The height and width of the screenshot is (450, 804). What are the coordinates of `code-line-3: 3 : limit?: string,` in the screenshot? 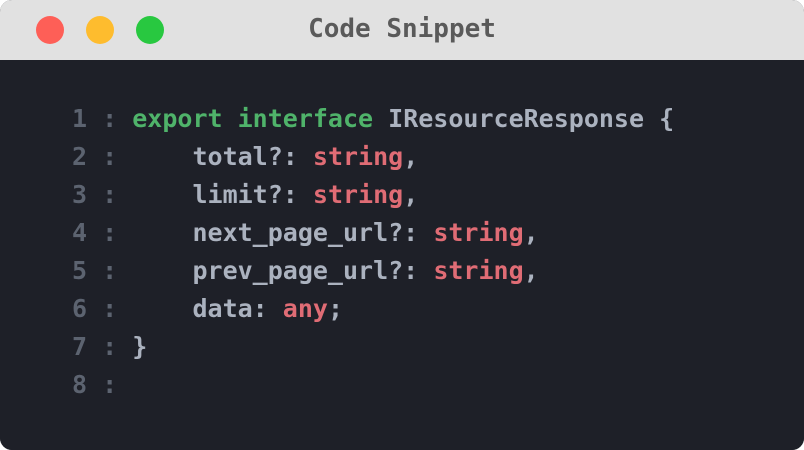 It's located at (245, 195).